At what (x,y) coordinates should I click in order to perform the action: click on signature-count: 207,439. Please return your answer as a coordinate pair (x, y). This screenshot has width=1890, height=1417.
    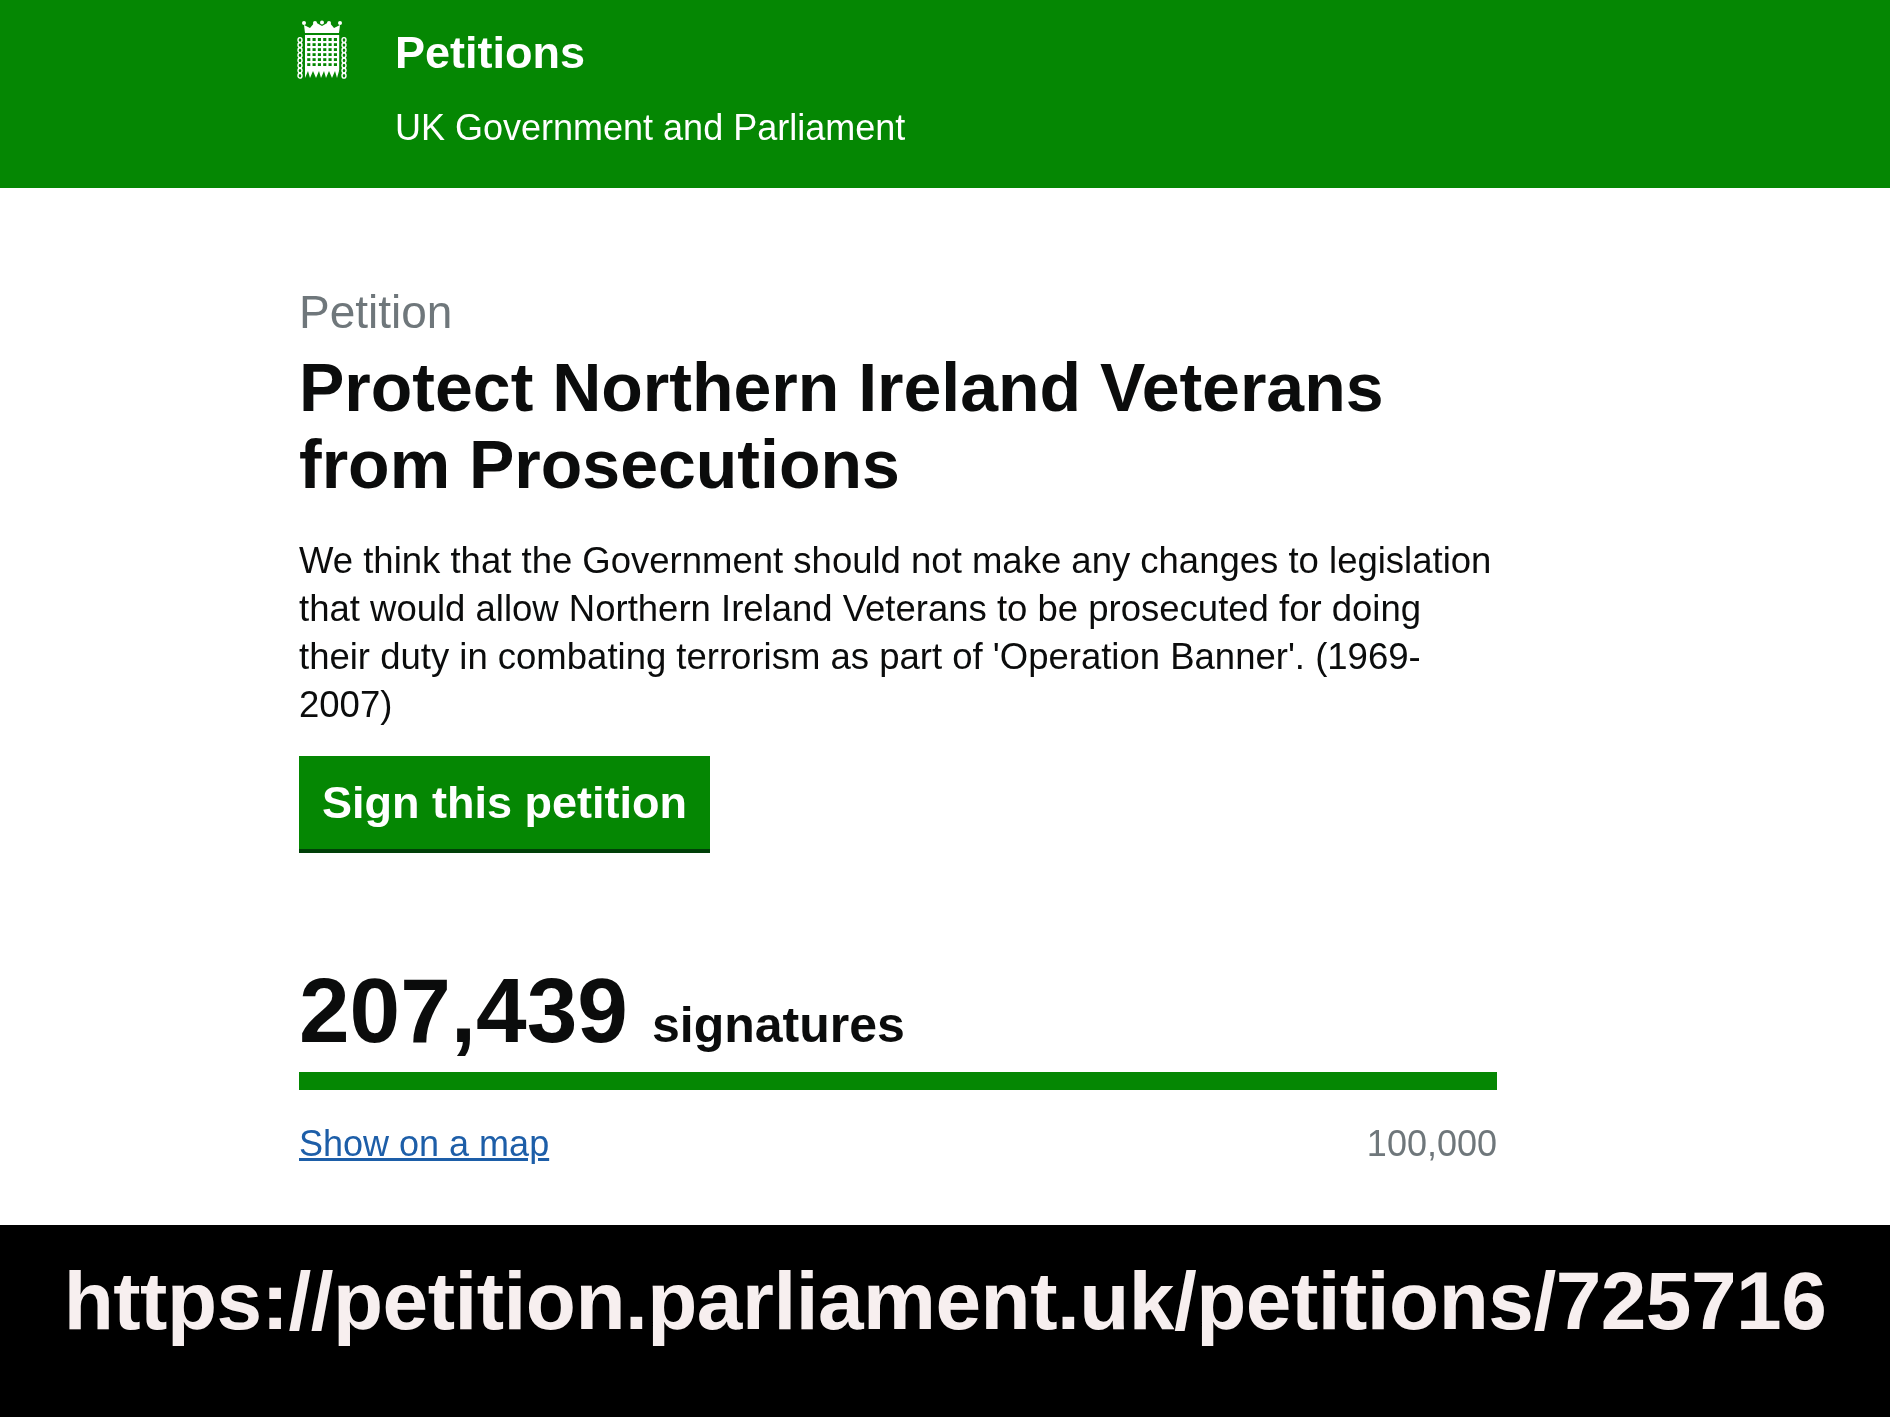
    Looking at the image, I should click on (463, 1010).